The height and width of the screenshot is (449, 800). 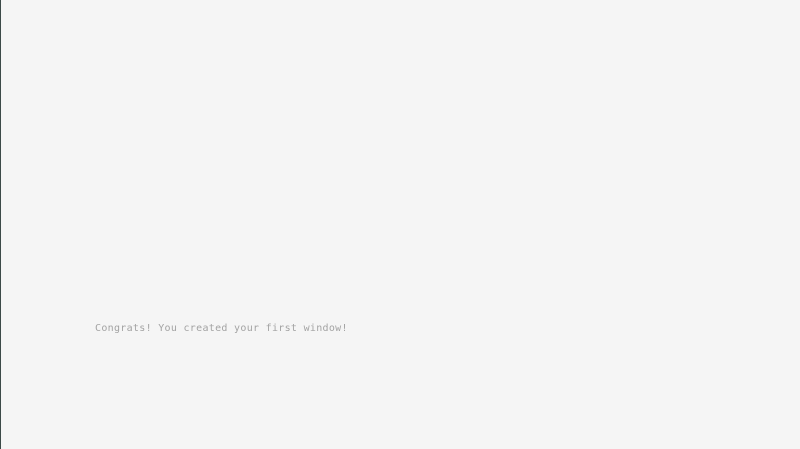 What do you see at coordinates (221, 328) in the screenshot?
I see `congrats-message: Congrats! You created your first window!` at bounding box center [221, 328].